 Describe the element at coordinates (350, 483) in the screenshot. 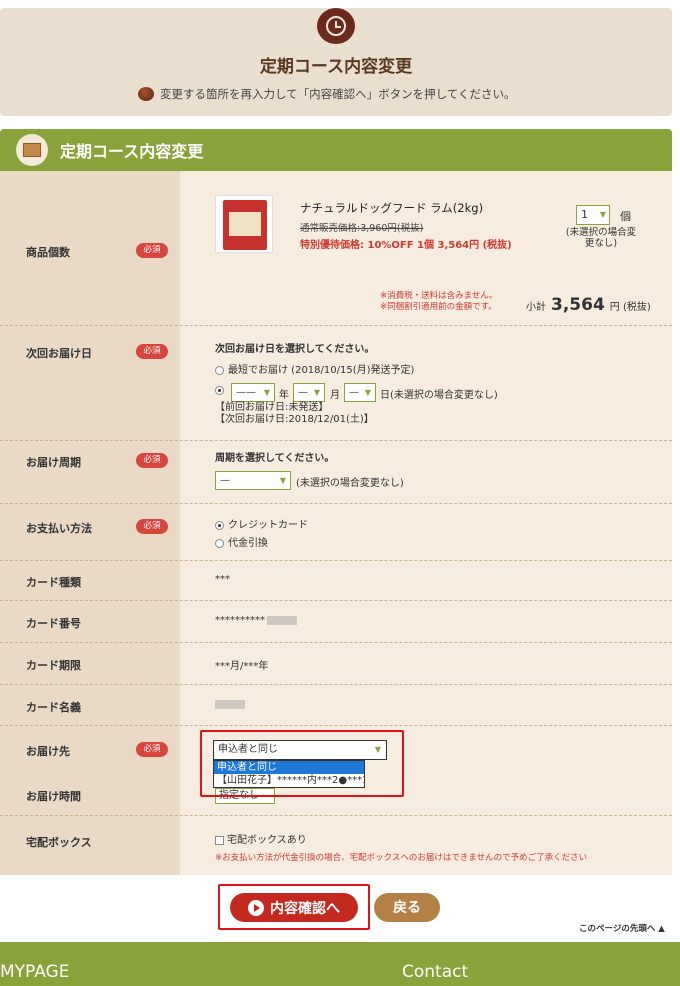

I see `cycle-note: (未選択の場合変更なし)` at that location.